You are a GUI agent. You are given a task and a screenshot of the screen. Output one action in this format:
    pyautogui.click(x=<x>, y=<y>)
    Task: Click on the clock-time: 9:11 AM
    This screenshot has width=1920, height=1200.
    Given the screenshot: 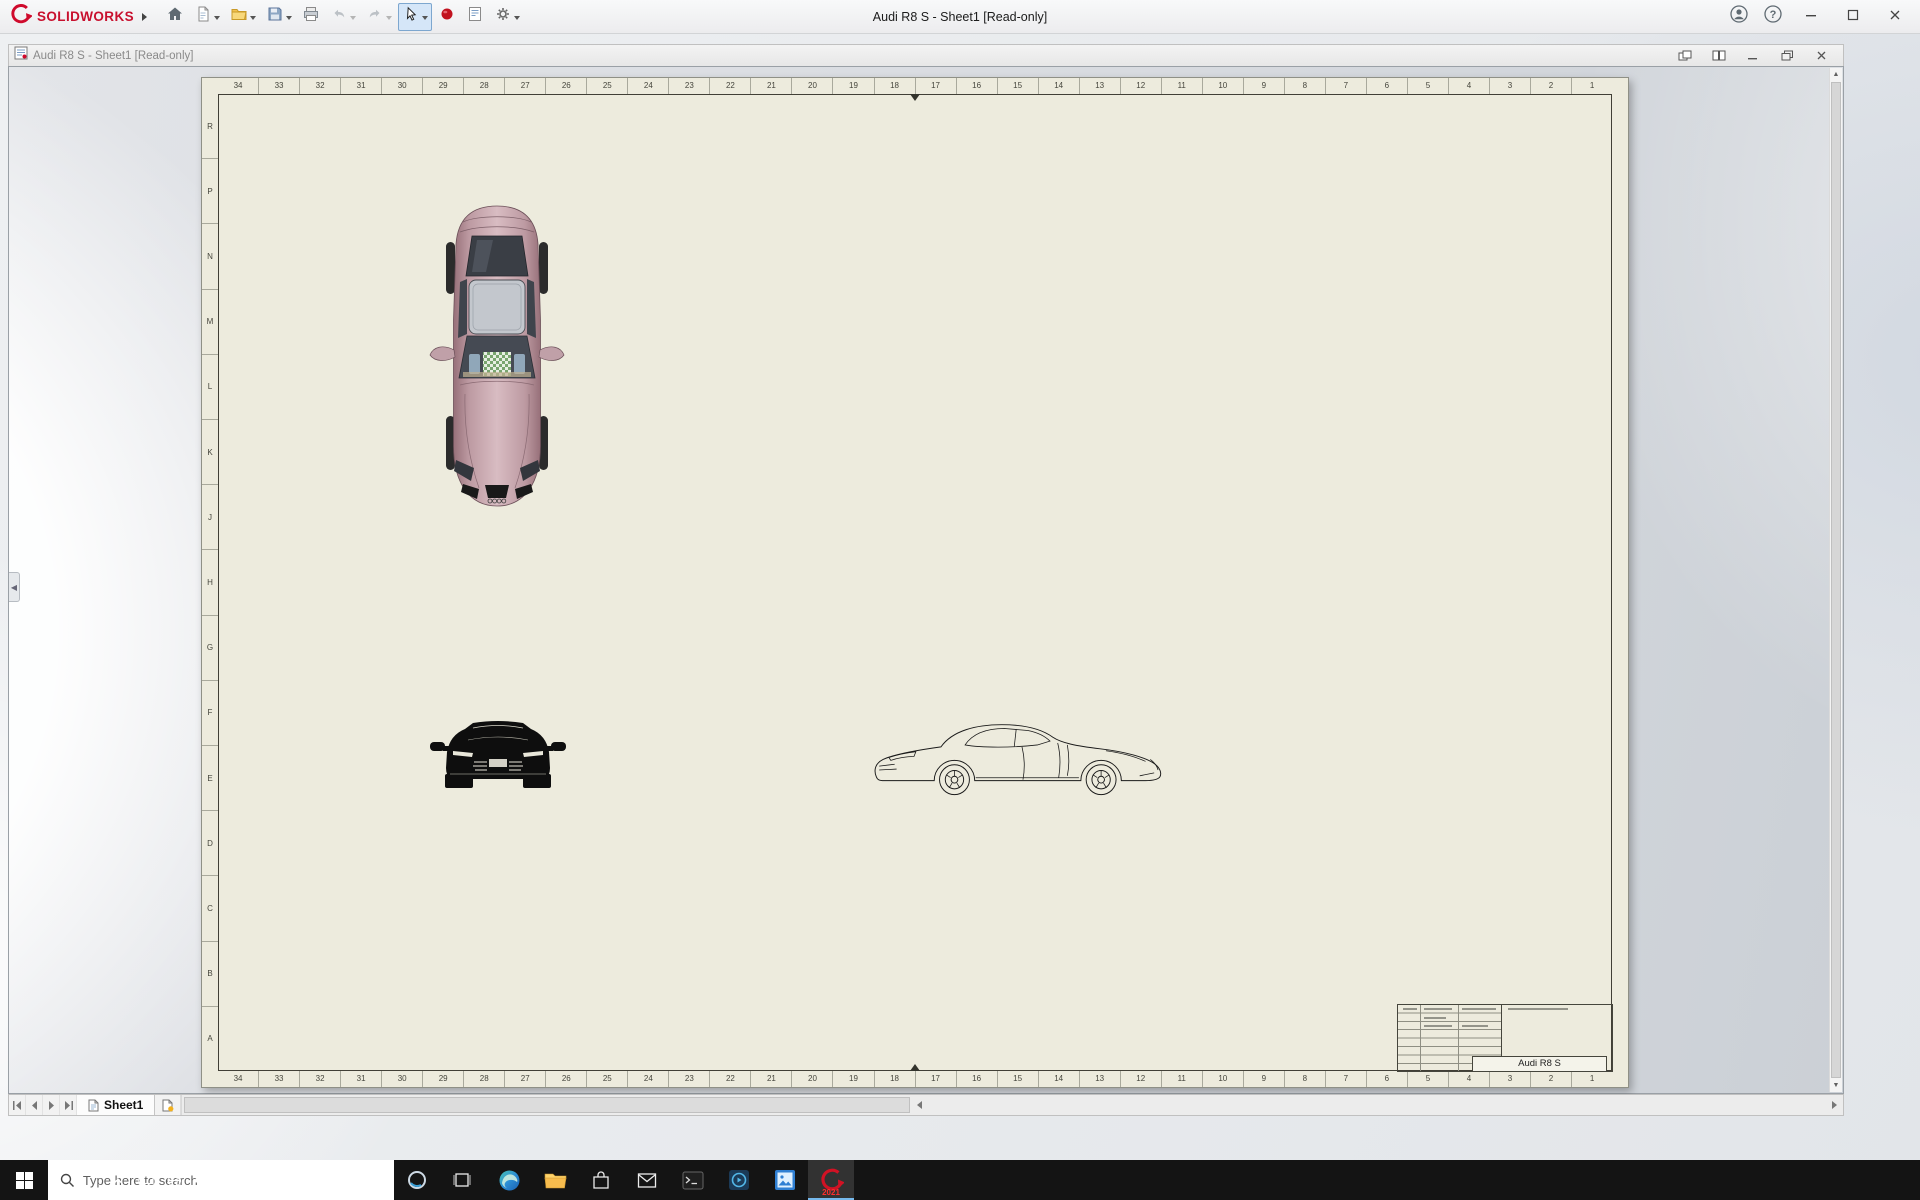 What is the action you would take?
    pyautogui.click(x=260, y=1173)
    